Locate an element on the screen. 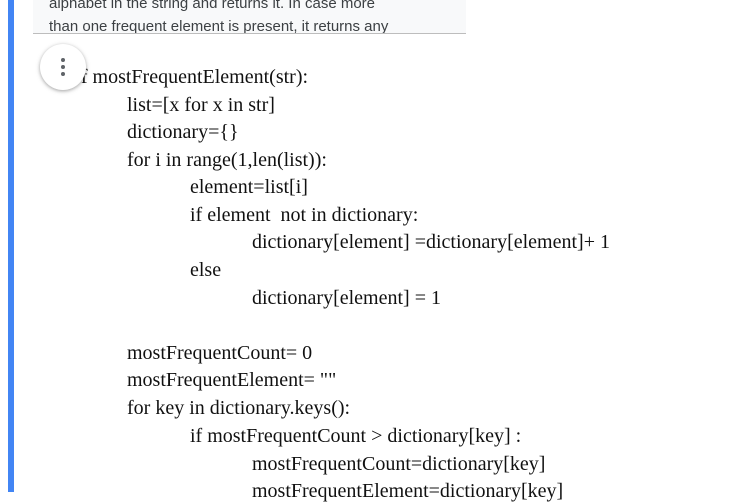 This screenshot has height=503, width=755. code-line: if mostFrequentCount > dictionary[key] : is located at coordinates (356, 436).